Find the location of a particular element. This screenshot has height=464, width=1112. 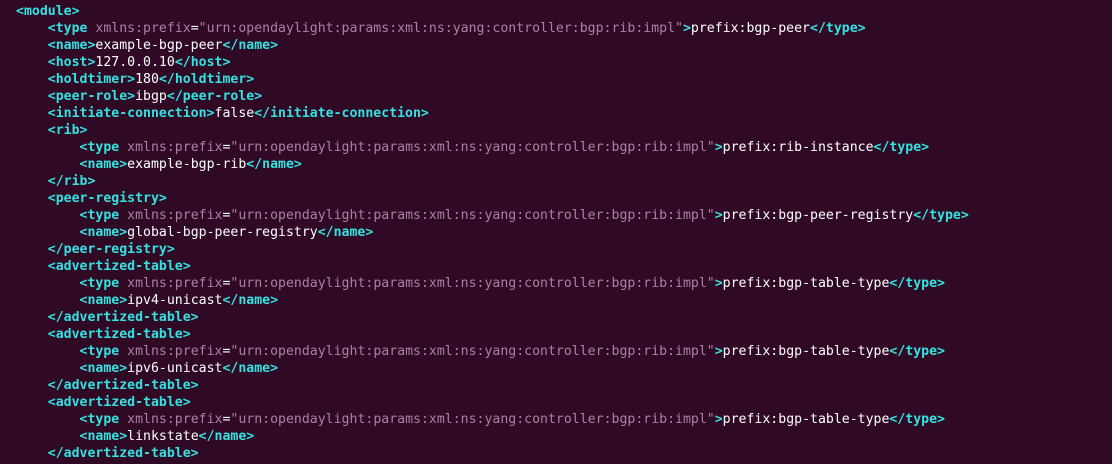

xml-text: prefix:rib-instance is located at coordinates (798, 147).